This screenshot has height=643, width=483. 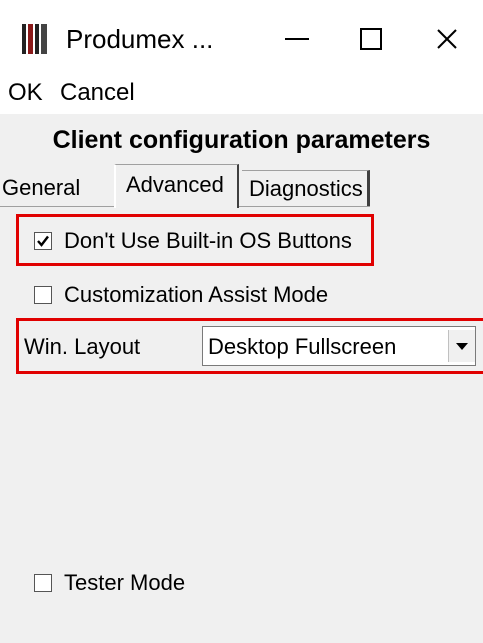 I want to click on dropdown-button, so click(x=461, y=346).